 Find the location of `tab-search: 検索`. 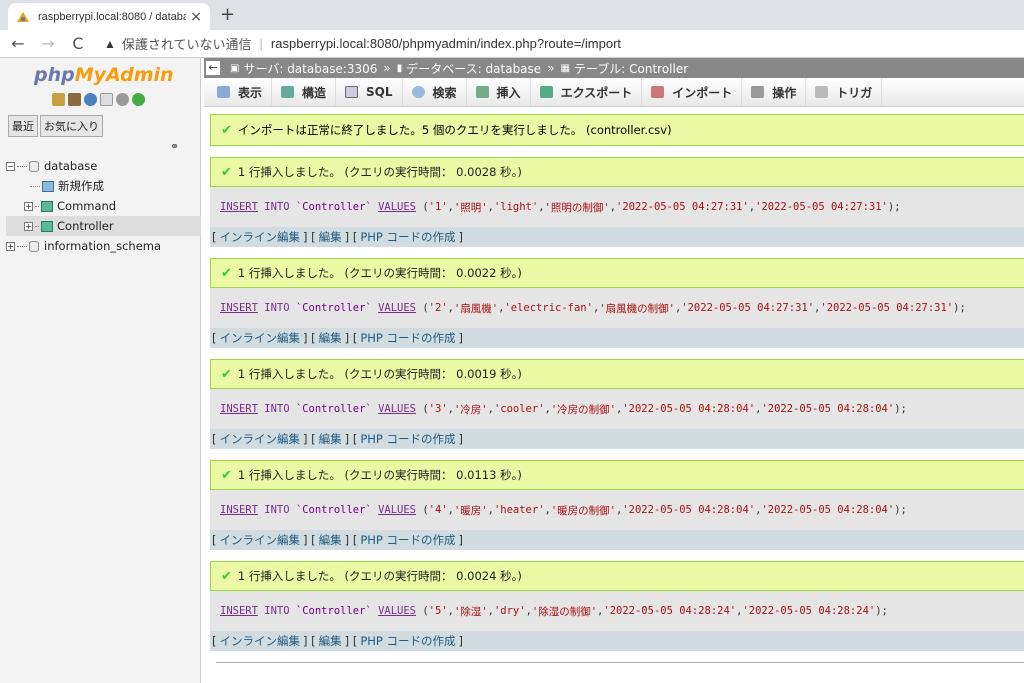

tab-search: 検索 is located at coordinates (435, 92).